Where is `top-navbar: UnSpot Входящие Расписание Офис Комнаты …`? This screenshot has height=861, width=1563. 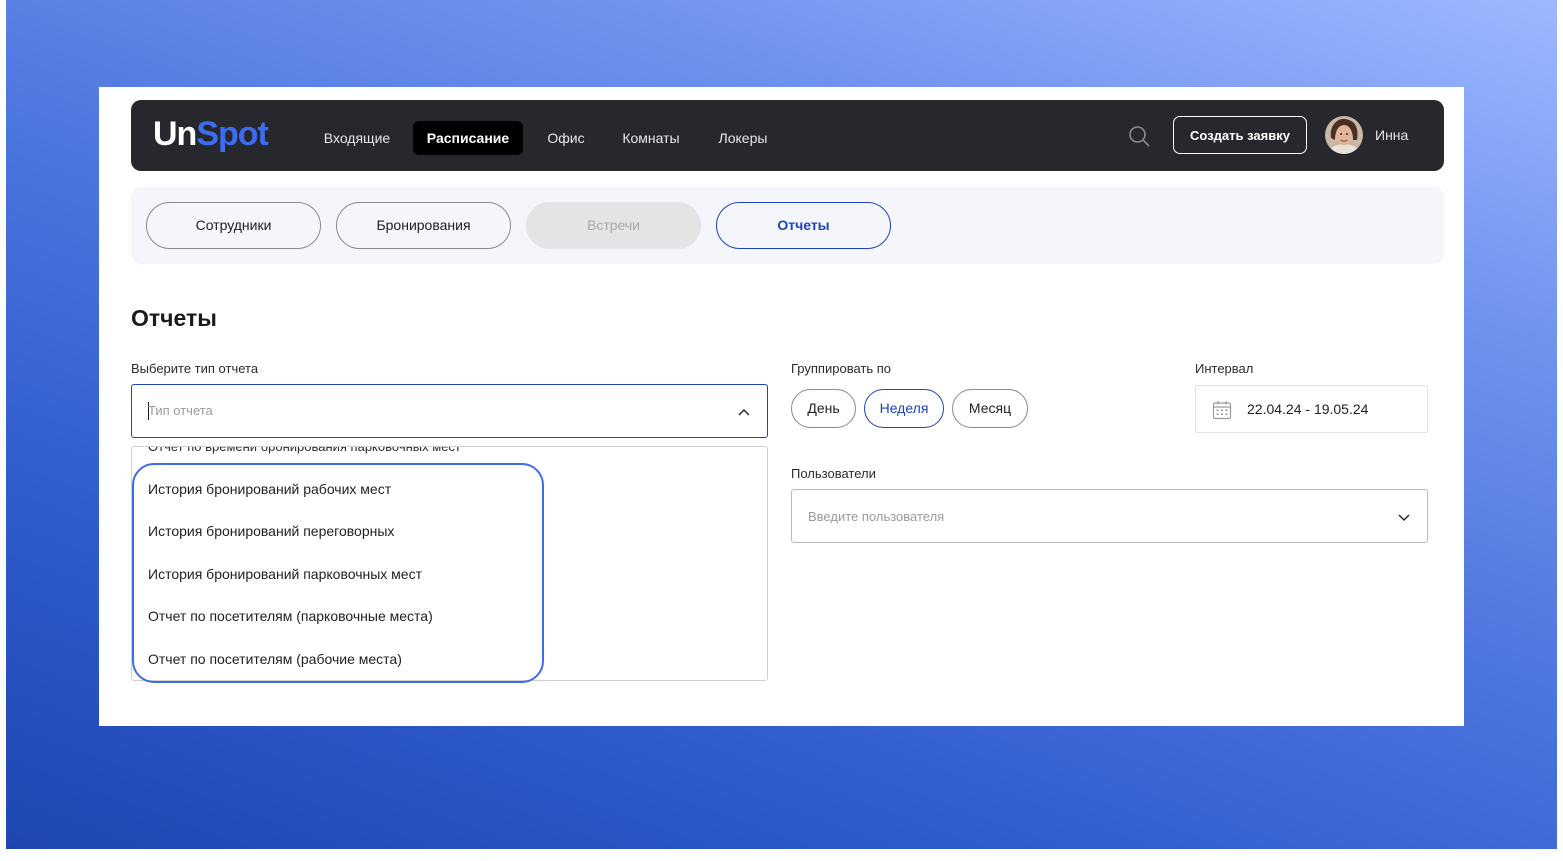 top-navbar: UnSpot Входящие Расписание Офис Комнаты … is located at coordinates (787, 135).